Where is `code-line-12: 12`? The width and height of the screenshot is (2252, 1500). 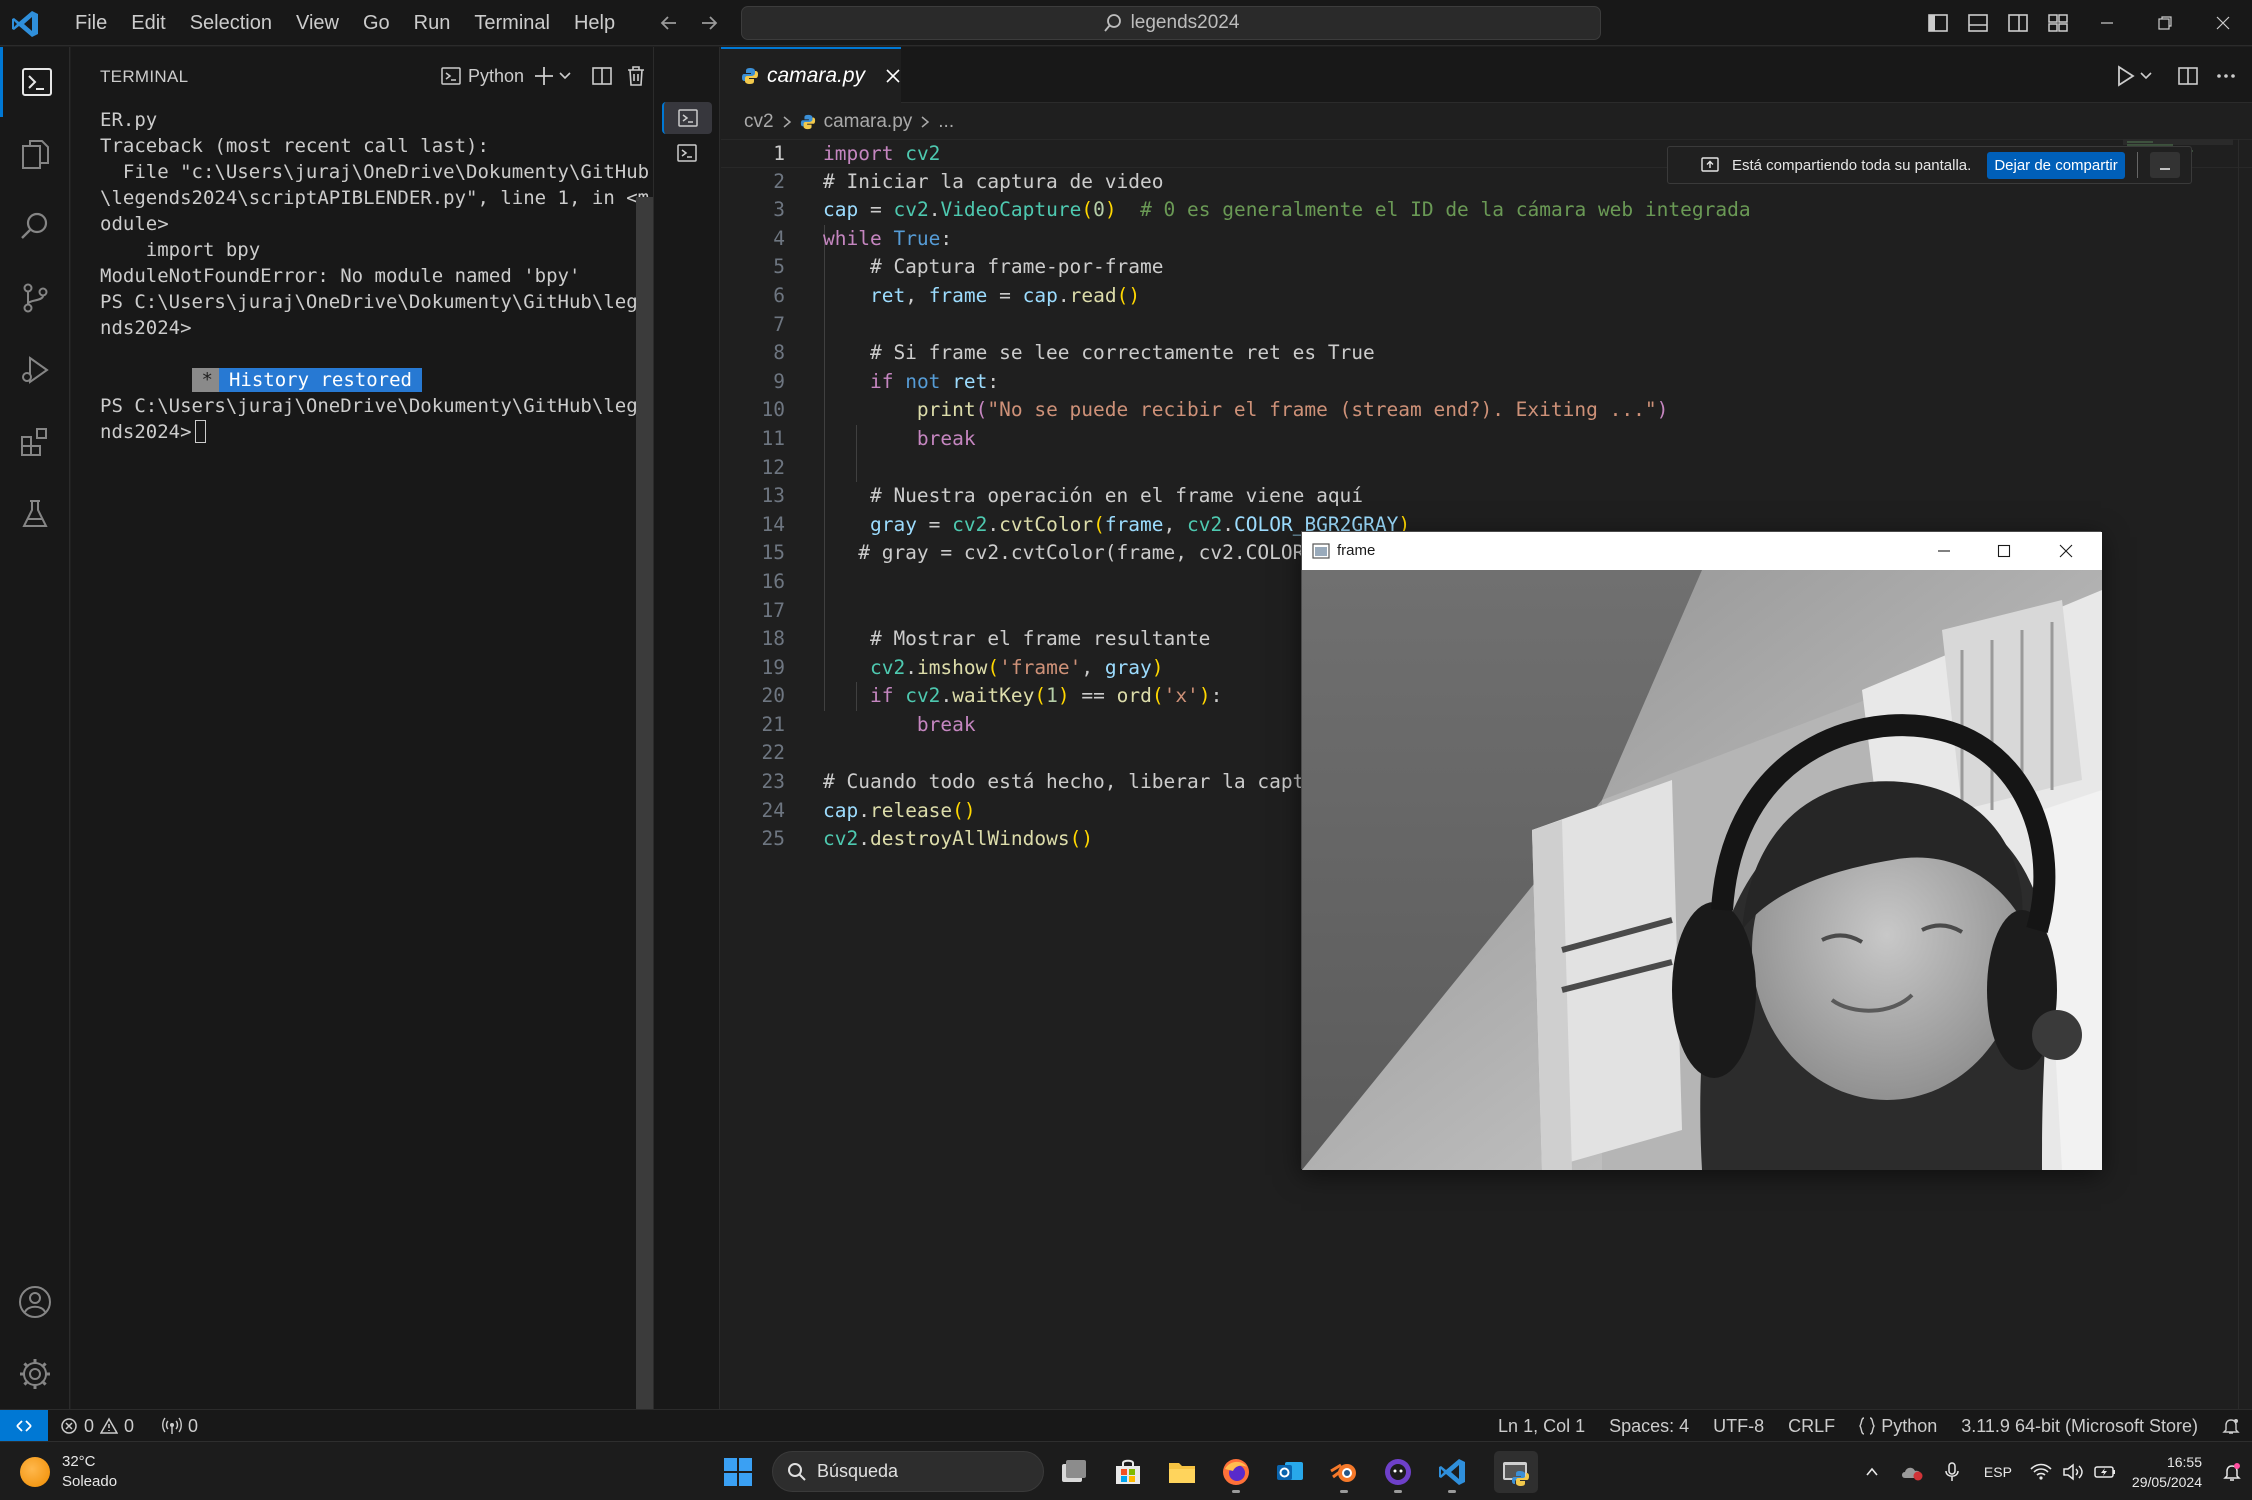 code-line-12: 12 is located at coordinates (1486, 468).